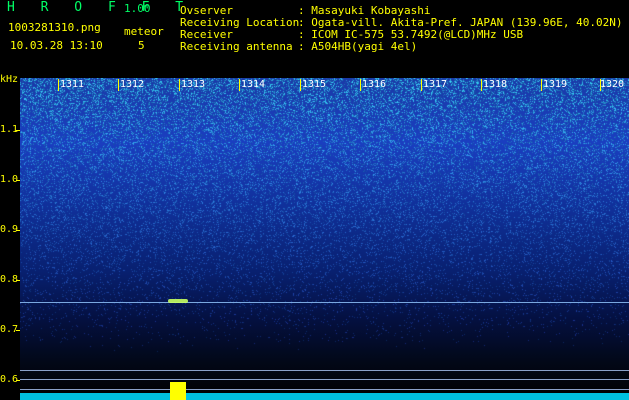  Describe the element at coordinates (72, 84) in the screenshot. I see `x-tick-label: 1311` at that location.